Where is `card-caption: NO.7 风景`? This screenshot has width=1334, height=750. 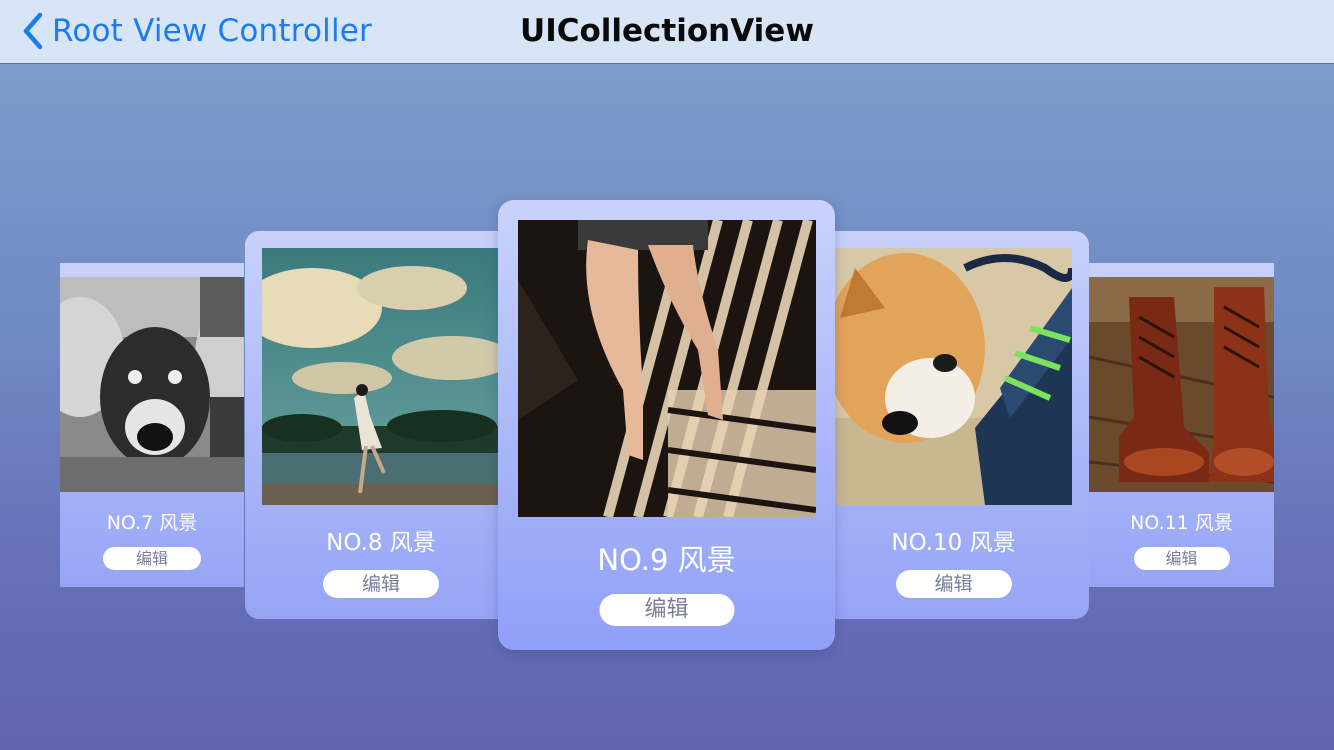
card-caption: NO.7 风景 is located at coordinates (152, 523).